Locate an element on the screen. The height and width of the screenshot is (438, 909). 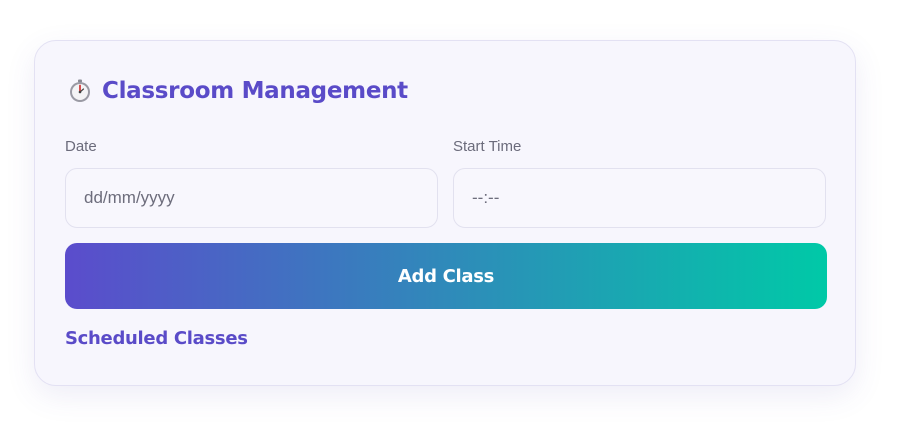
add-class-button: Add Class is located at coordinates (446, 276).